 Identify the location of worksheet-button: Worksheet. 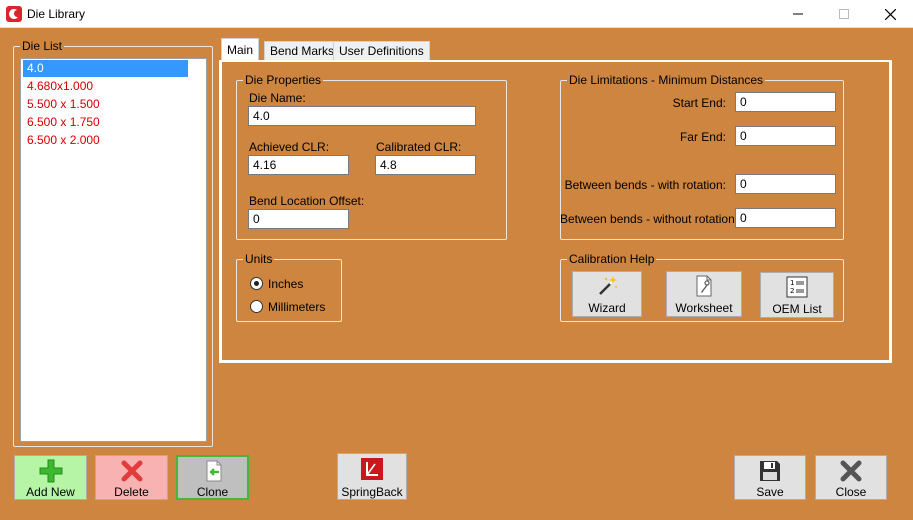
(704, 294).